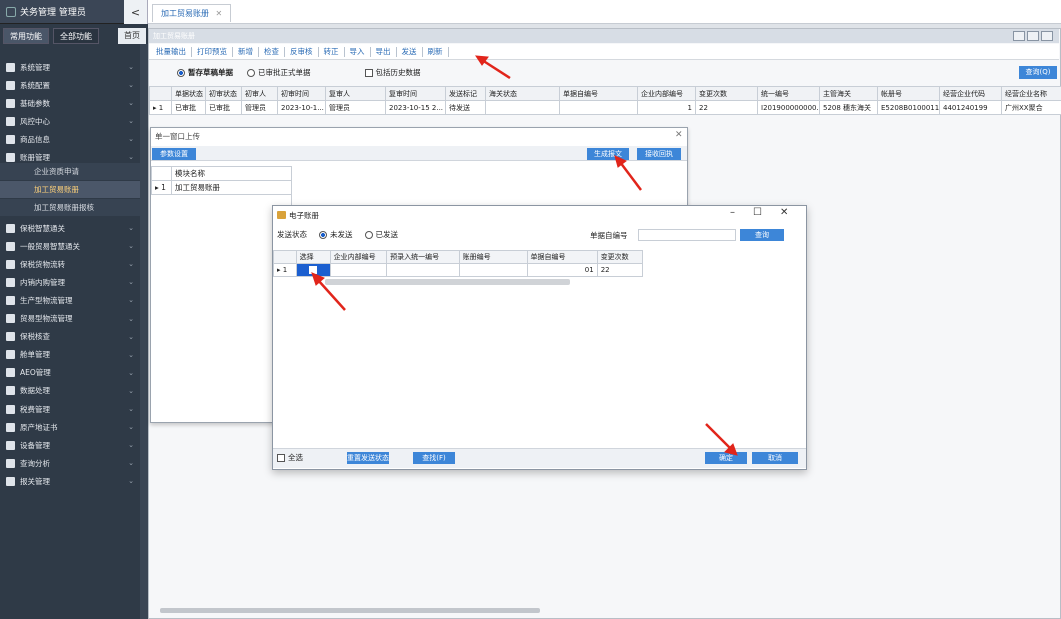 This screenshot has width=1061, height=619. I want to click on sidebar-item: 风控中心 ⌄, so click(70, 121).